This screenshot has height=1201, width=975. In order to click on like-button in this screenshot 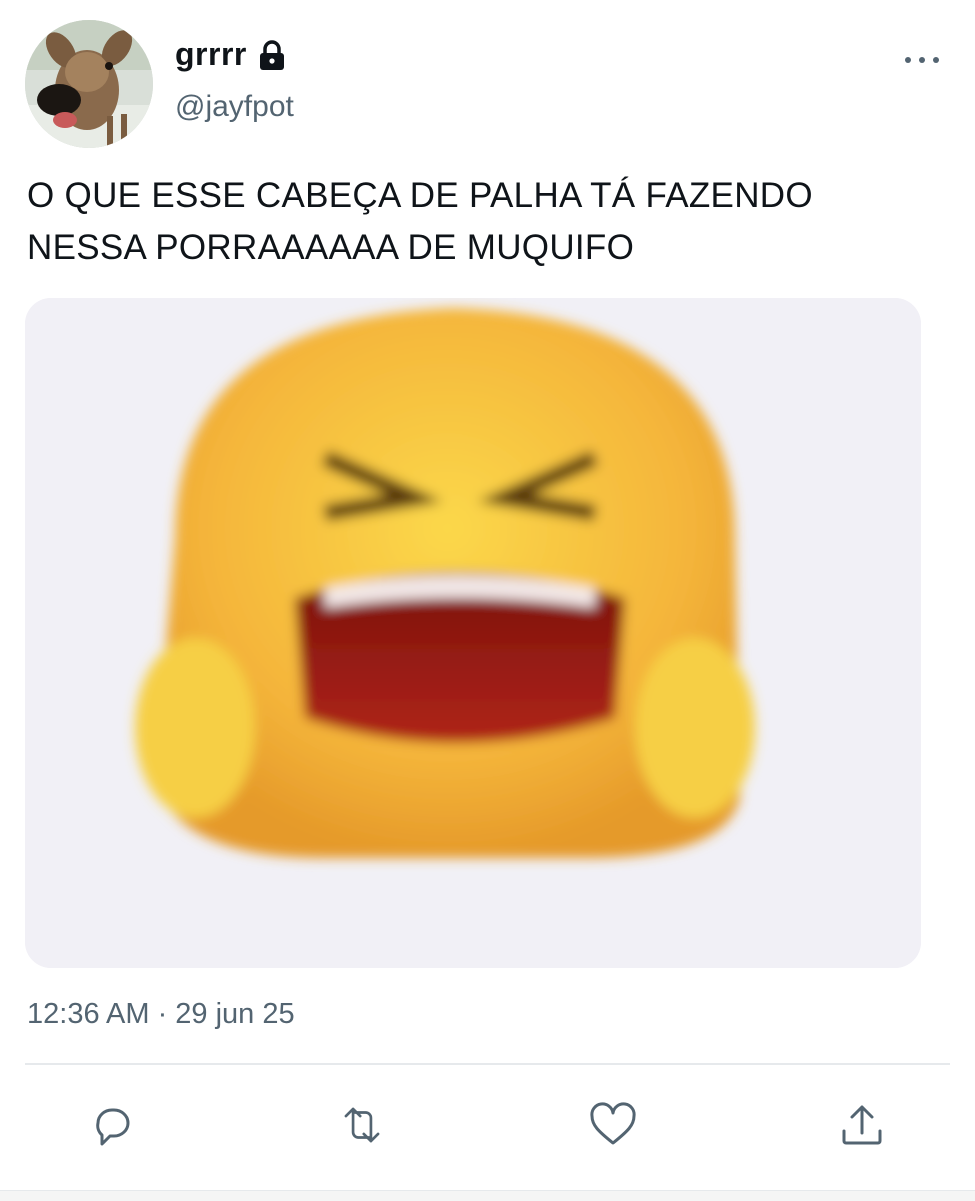, I will do `click(613, 1125)`.